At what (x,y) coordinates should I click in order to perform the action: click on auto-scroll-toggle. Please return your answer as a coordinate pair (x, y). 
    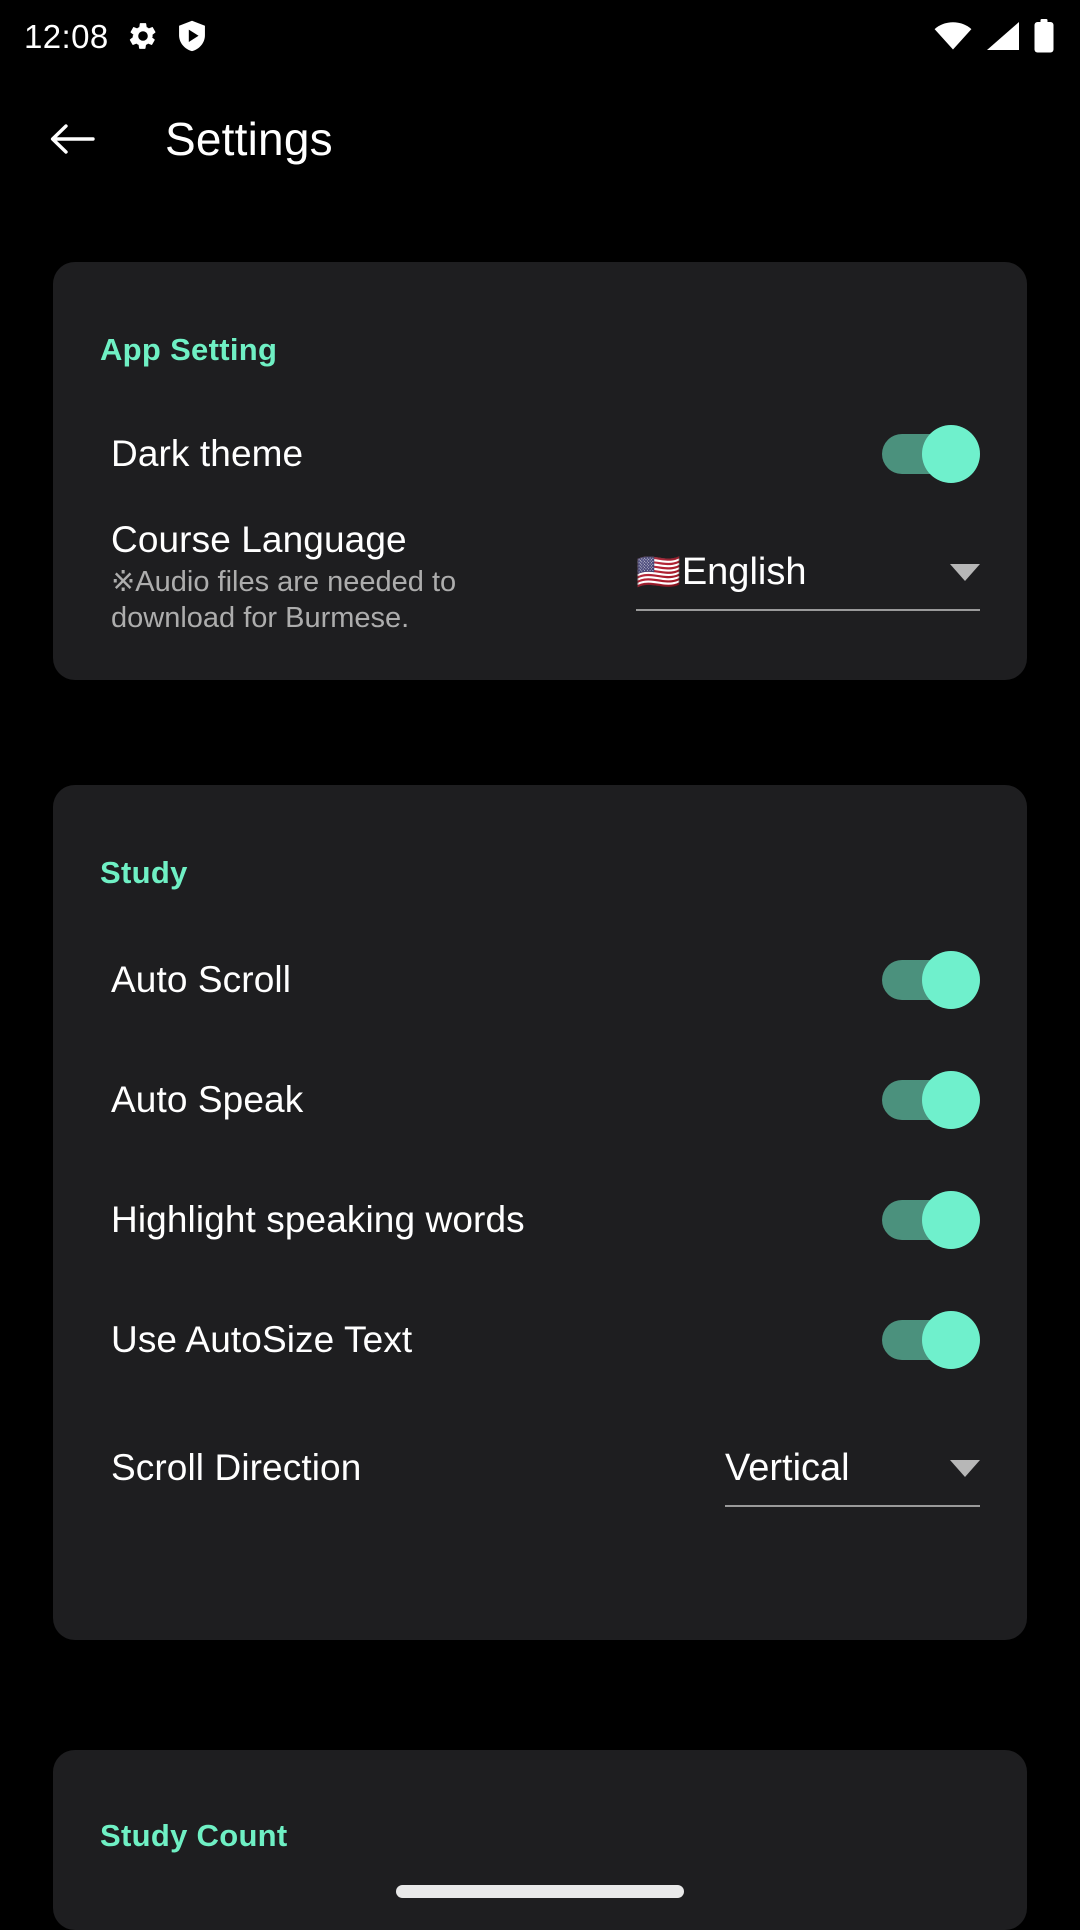
    Looking at the image, I should click on (931, 980).